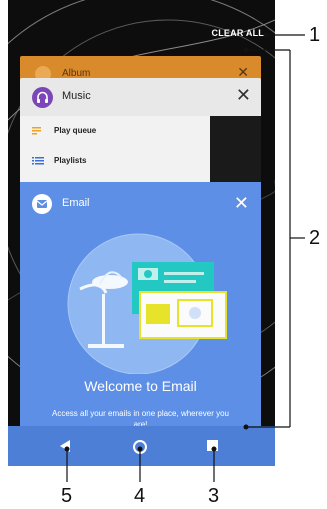 The width and height of the screenshot is (327, 509). Describe the element at coordinates (75, 130) in the screenshot. I see `list-item-label: Play queue` at that location.